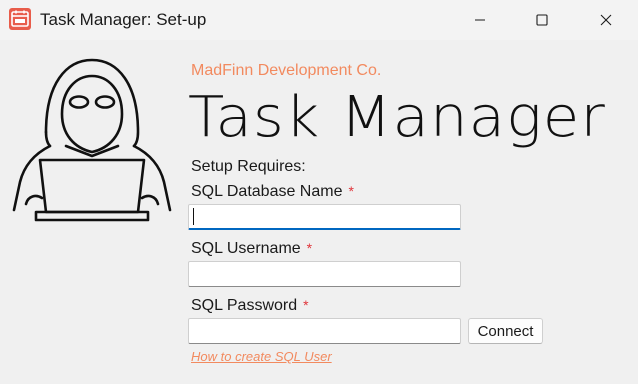 This screenshot has height=384, width=638. What do you see at coordinates (20, 19) in the screenshot?
I see `calendar-task-icon` at bounding box center [20, 19].